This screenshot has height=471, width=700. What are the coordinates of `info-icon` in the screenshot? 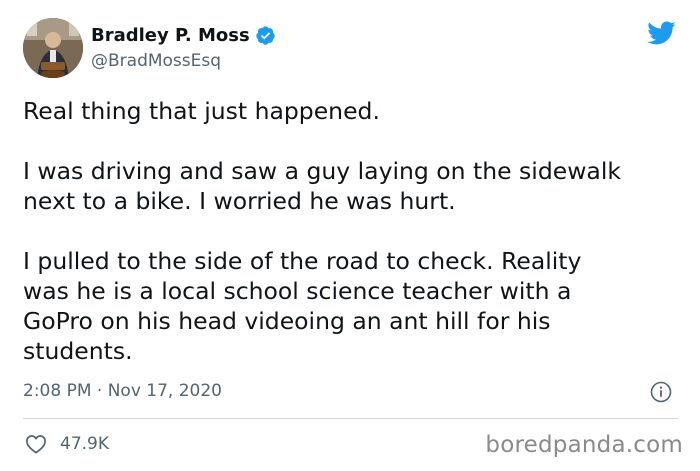 It's located at (661, 392).